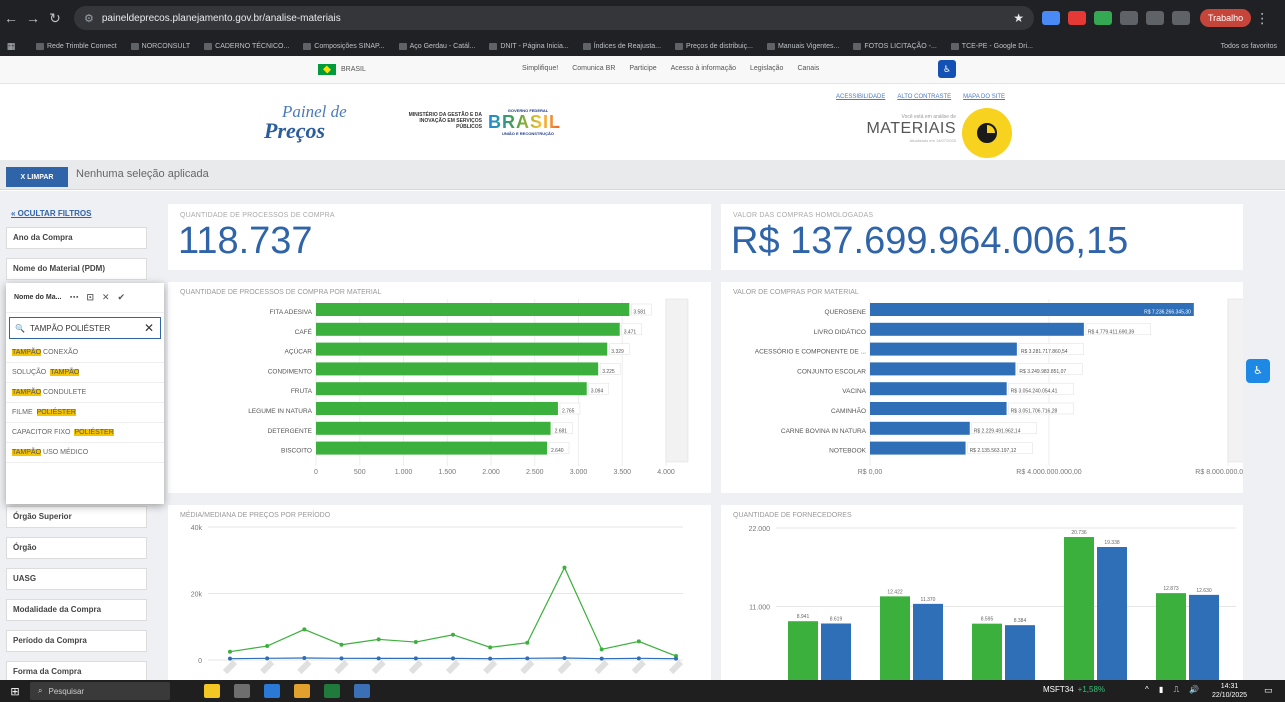 This screenshot has width=1285, height=702. What do you see at coordinates (76, 517) in the screenshot?
I see `filter-orgao-superior: Órgão Superior` at bounding box center [76, 517].